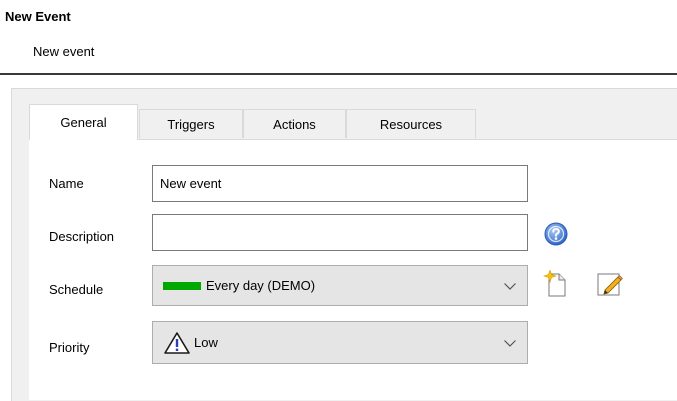 The height and width of the screenshot is (401, 677). What do you see at coordinates (64, 51) in the screenshot?
I see `page-subtitle: New event` at bounding box center [64, 51].